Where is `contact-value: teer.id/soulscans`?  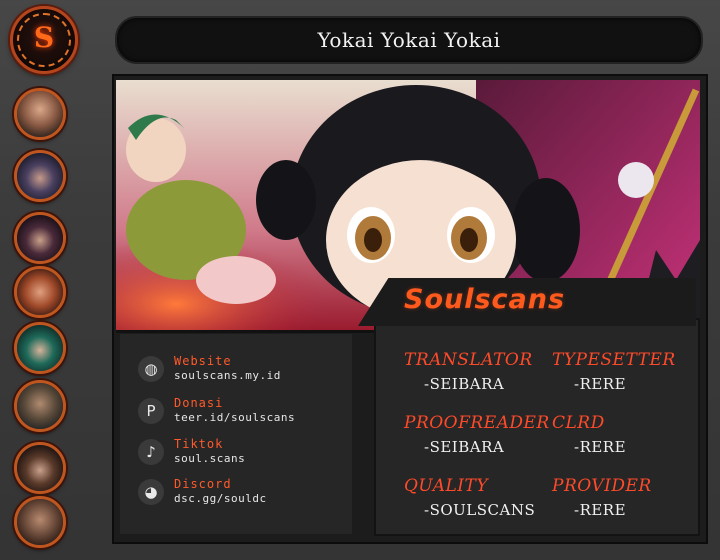 contact-value: teer.id/soulscans is located at coordinates (234, 417).